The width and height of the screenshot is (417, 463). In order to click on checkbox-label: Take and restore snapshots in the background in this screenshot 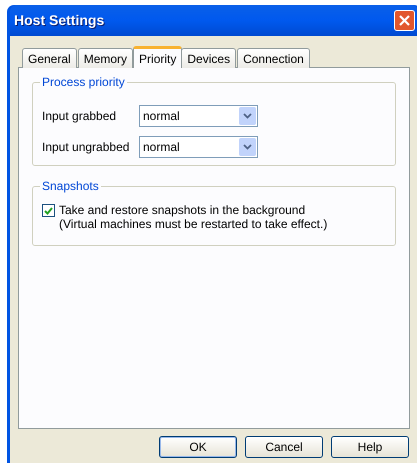, I will do `click(182, 210)`.